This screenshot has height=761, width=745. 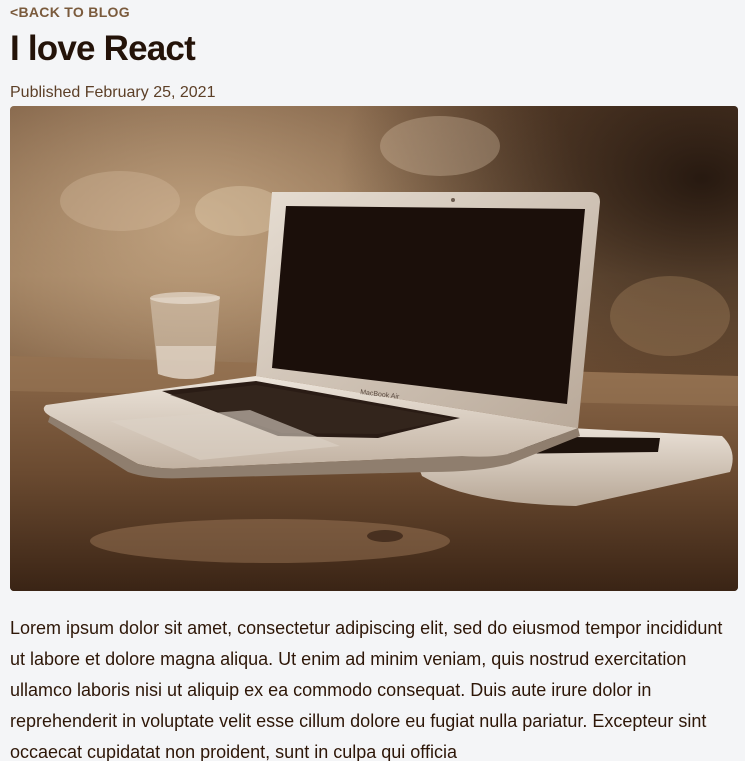 What do you see at coordinates (374, 12) in the screenshot?
I see `back-to-blog-link: <BACK TO BLOG` at bounding box center [374, 12].